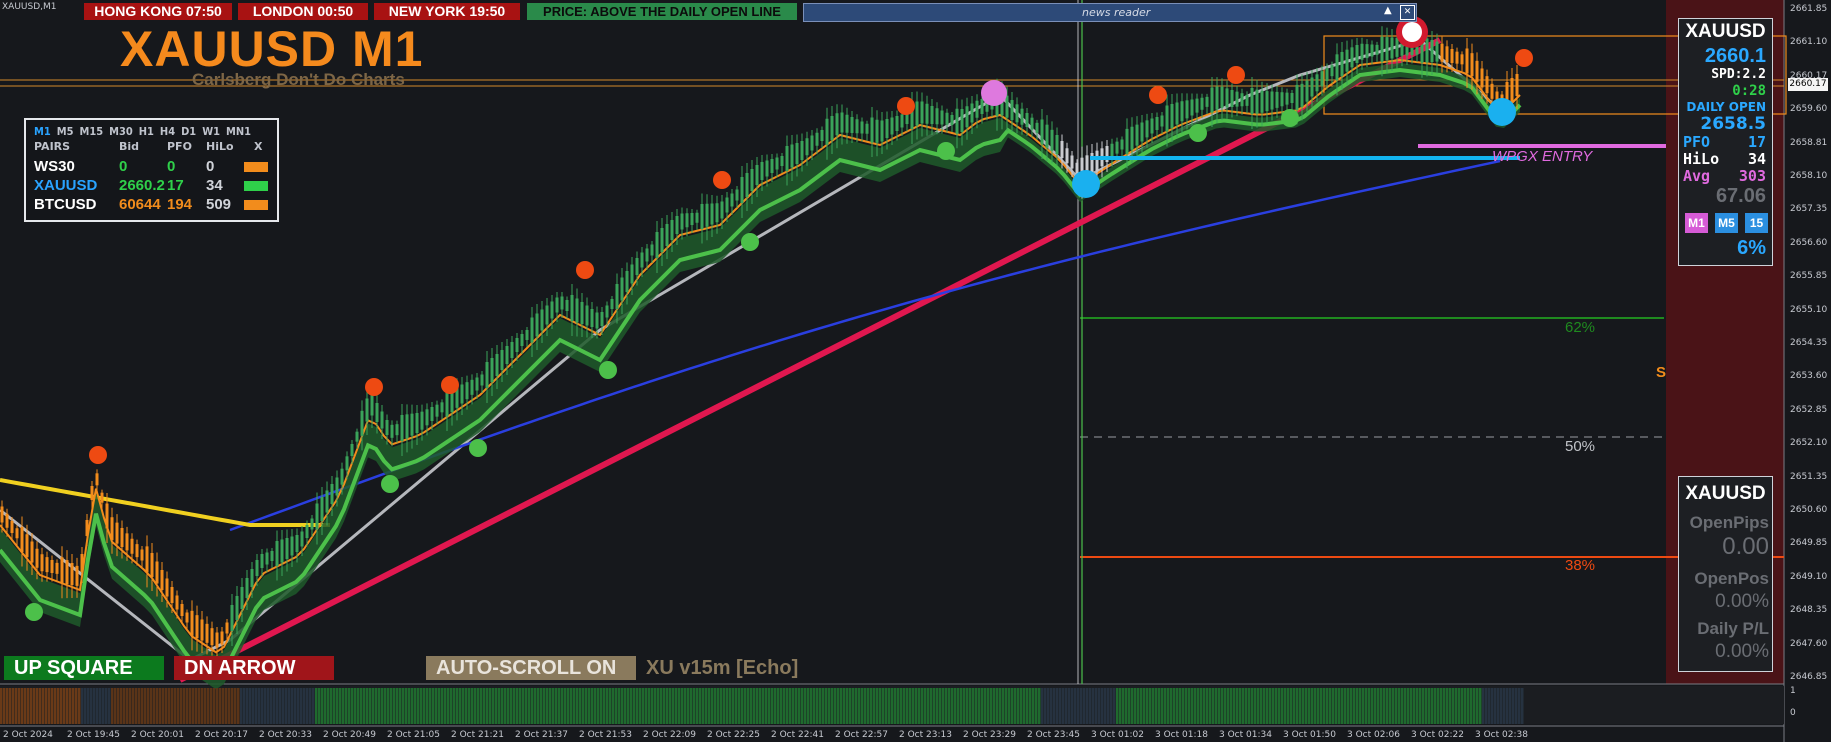 Image resolution: width=1831 pixels, height=742 pixels. Describe the element at coordinates (84, 668) in the screenshot. I see `up-square-button: UP SQUARE` at that location.